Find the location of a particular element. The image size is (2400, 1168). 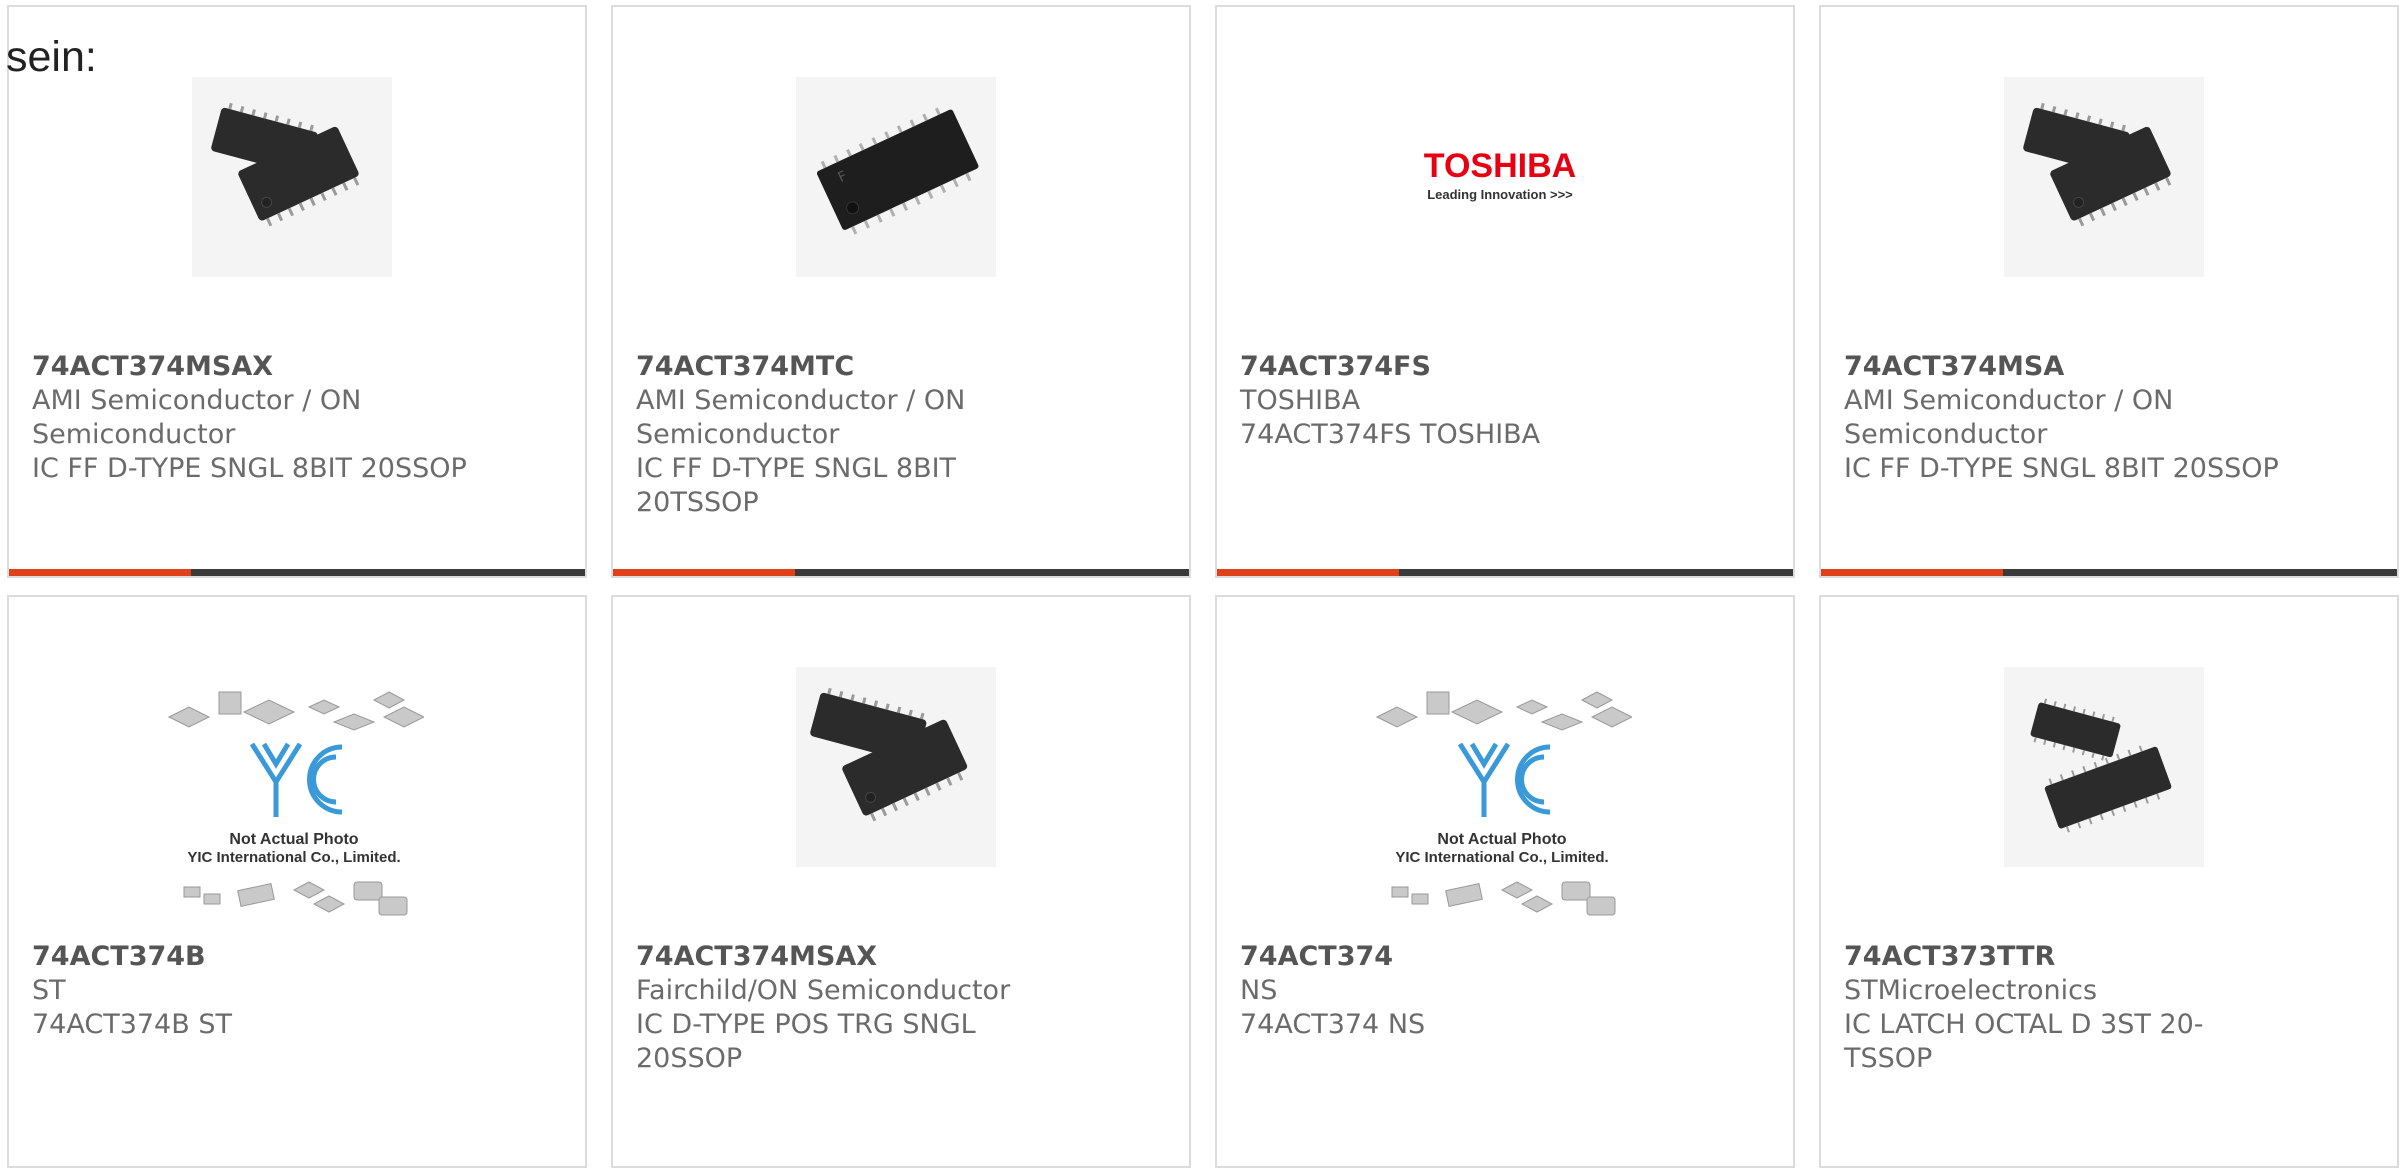

svg-text: Leading Innovation >>> is located at coordinates (1500, 194).